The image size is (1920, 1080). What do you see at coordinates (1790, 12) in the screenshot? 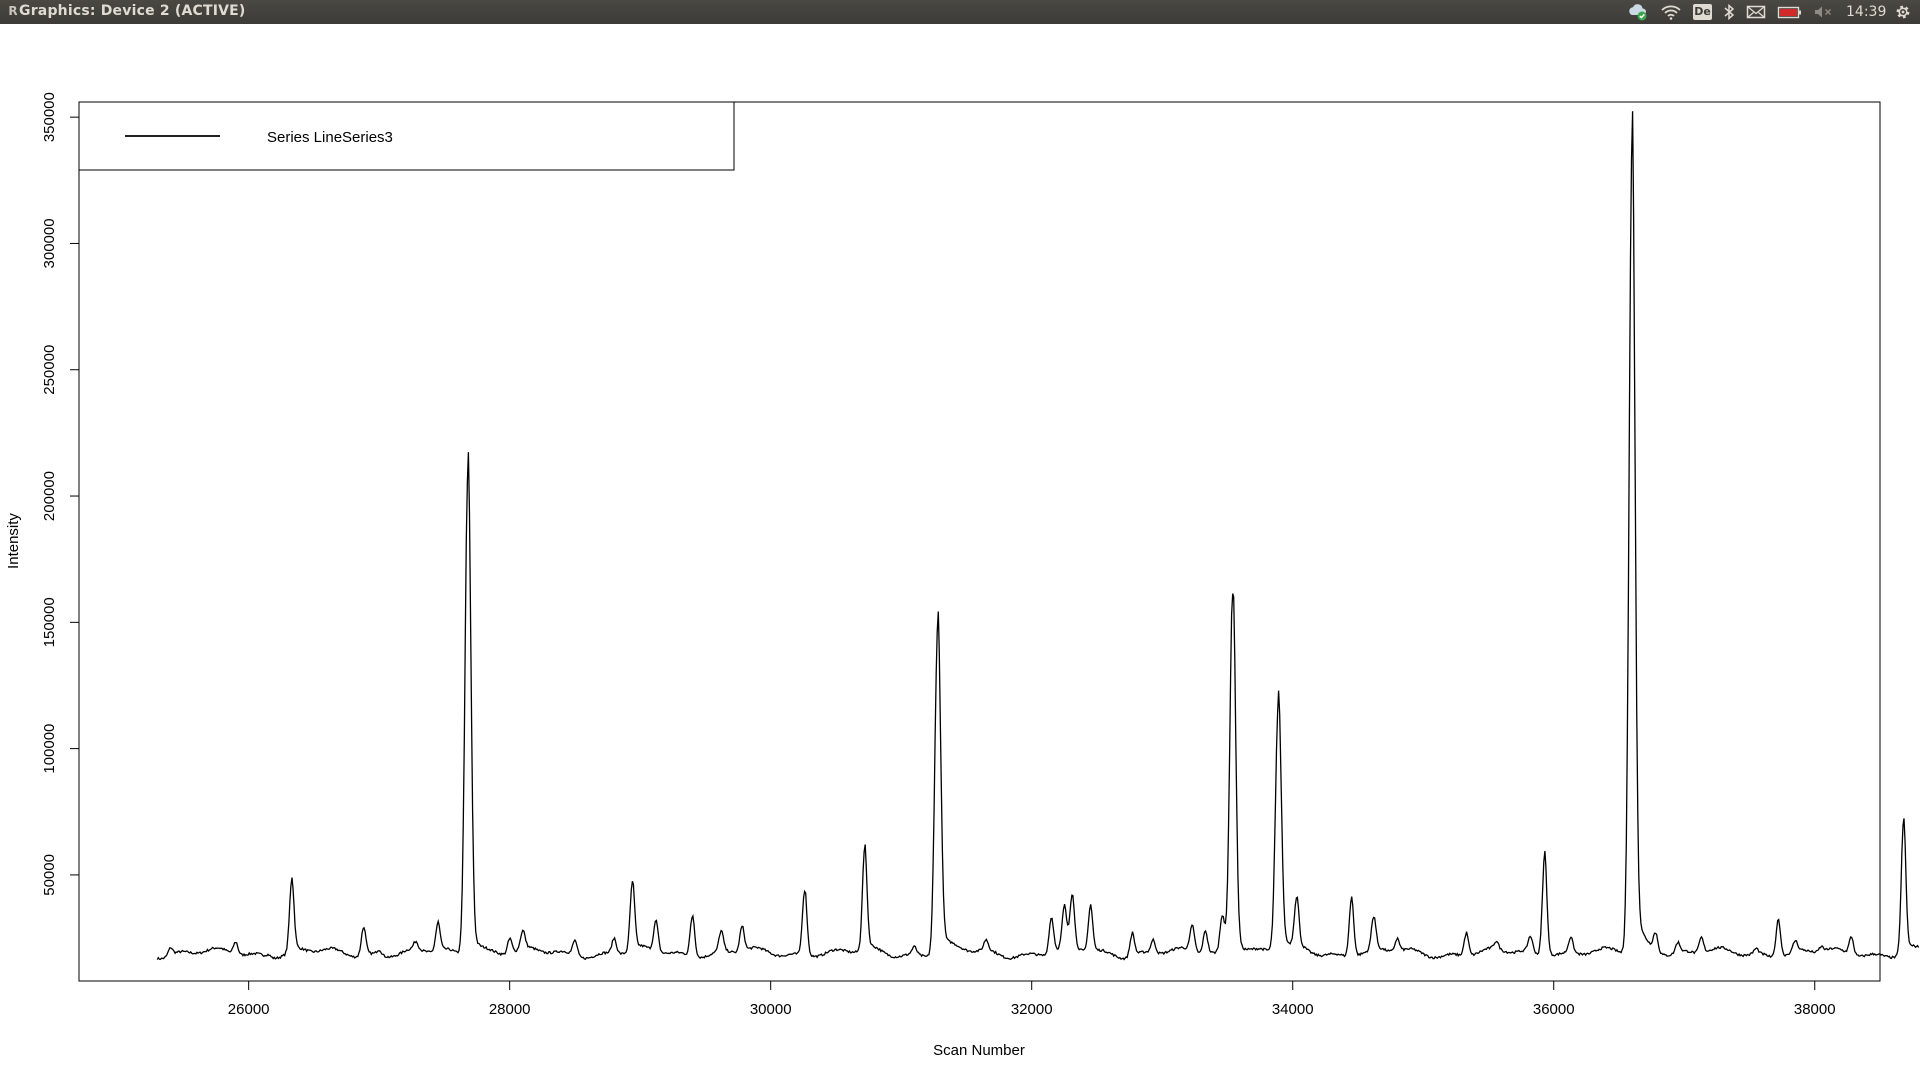
I see `battery-low-icon` at bounding box center [1790, 12].